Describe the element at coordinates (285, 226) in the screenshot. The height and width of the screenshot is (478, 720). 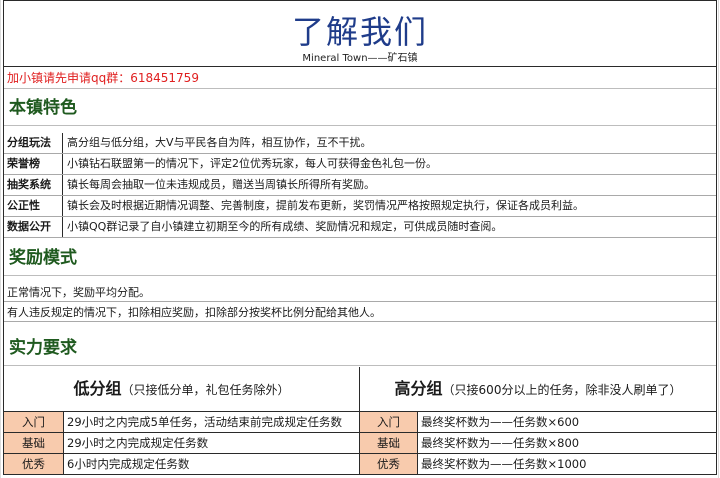
I see `feature-value: 小镇QQ群记录了自小镇建立初期至今的所有成绩、奖励情况和规定，可供成员随时查阅。` at that location.